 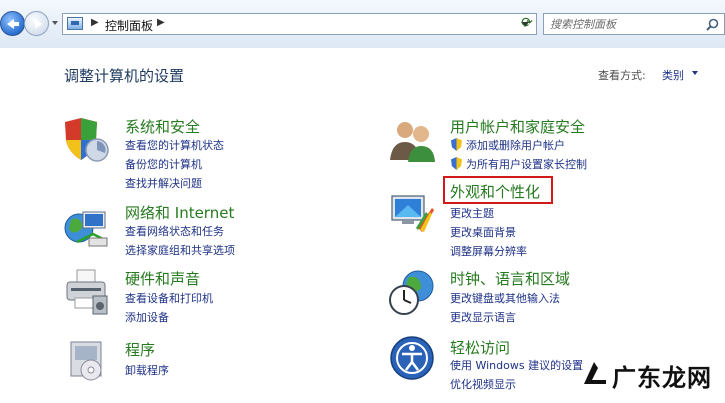 What do you see at coordinates (488, 251) in the screenshot?
I see `link-adjust-resolution: 调整屏幕分辨率` at bounding box center [488, 251].